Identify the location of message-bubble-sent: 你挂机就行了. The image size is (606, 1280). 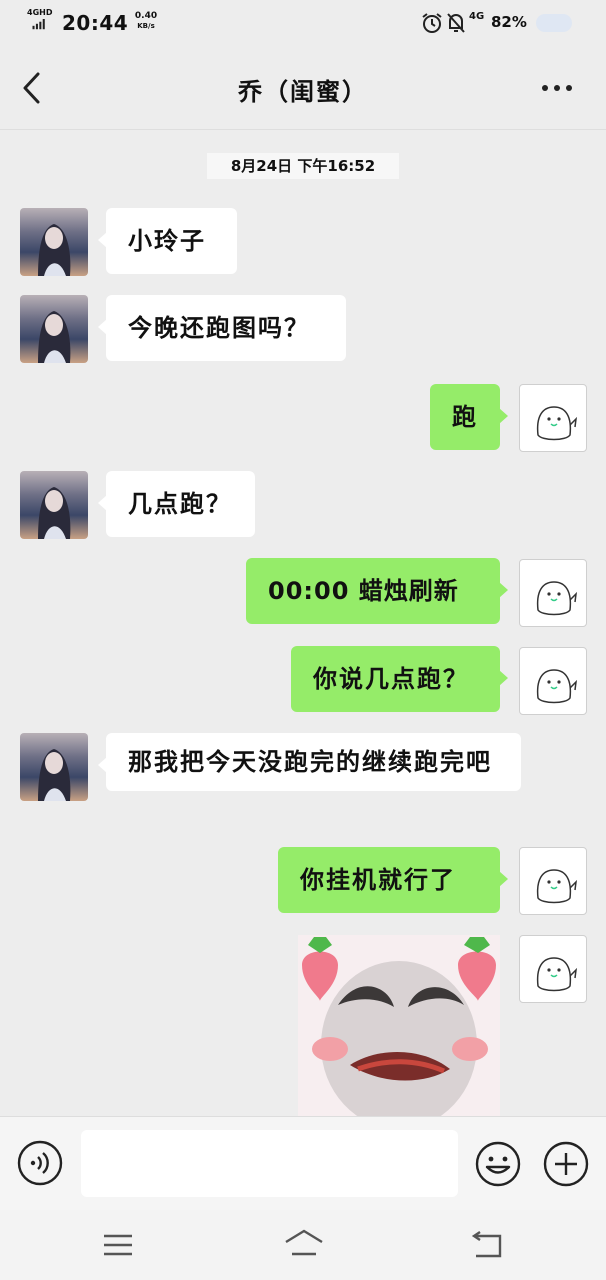
(393, 880).